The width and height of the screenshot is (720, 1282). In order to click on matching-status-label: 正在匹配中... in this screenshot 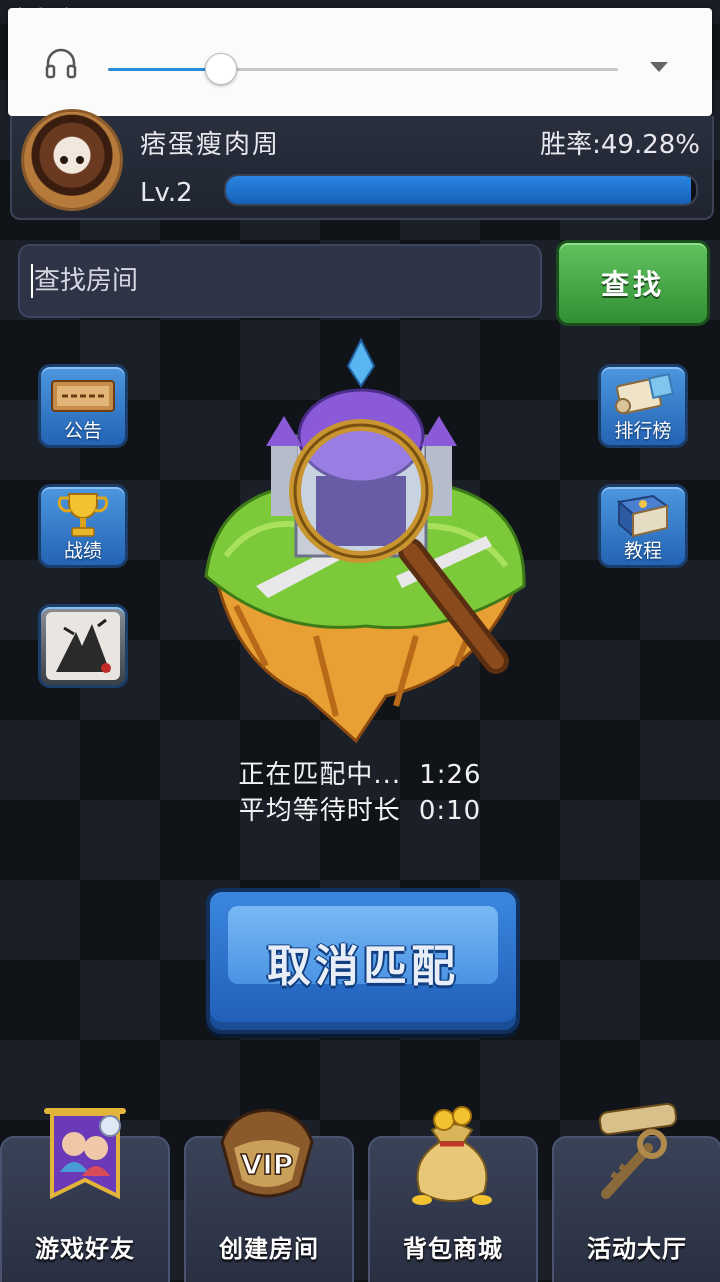, I will do `click(320, 775)`.